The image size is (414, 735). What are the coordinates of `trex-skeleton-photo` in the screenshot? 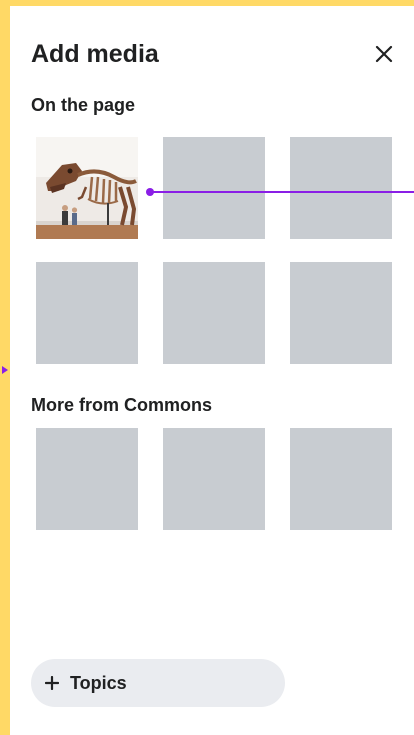 It's located at (87, 188).